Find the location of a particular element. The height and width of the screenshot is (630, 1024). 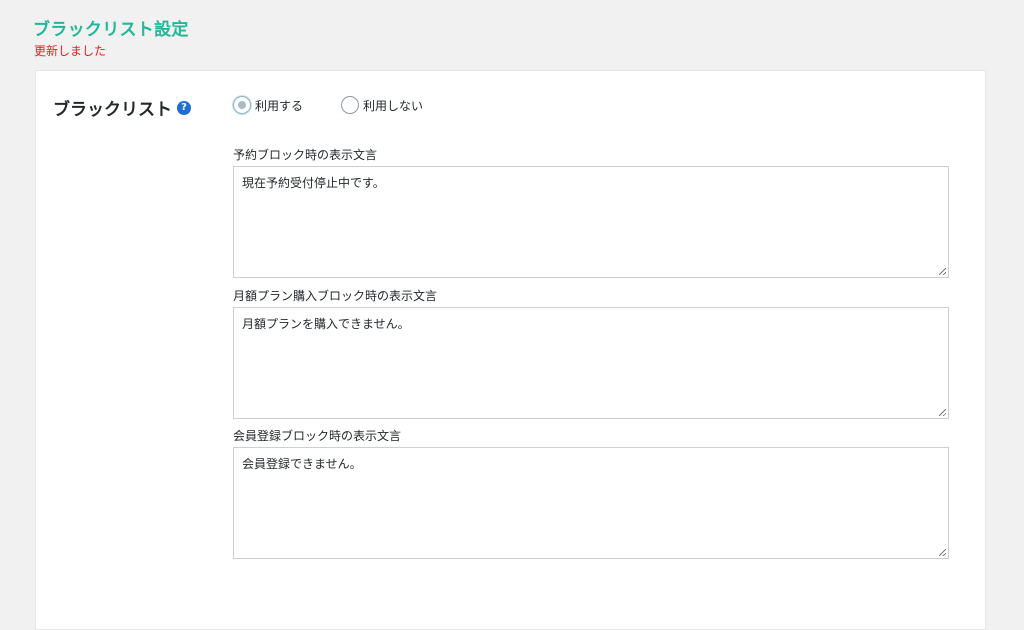

radio-checked-dot is located at coordinates (242, 105).